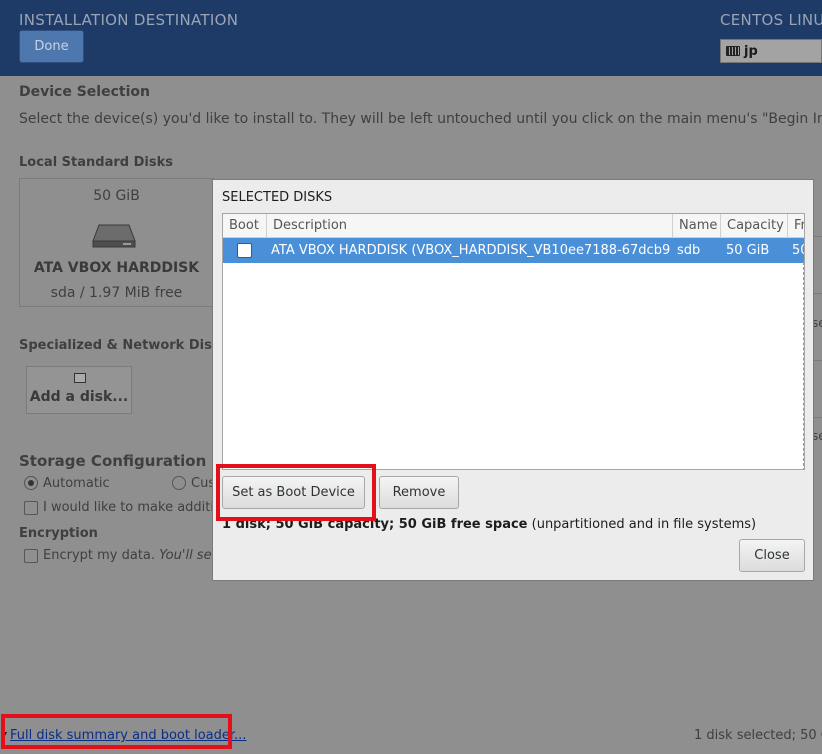  What do you see at coordinates (51, 46) in the screenshot?
I see `done-button: Done` at bounding box center [51, 46].